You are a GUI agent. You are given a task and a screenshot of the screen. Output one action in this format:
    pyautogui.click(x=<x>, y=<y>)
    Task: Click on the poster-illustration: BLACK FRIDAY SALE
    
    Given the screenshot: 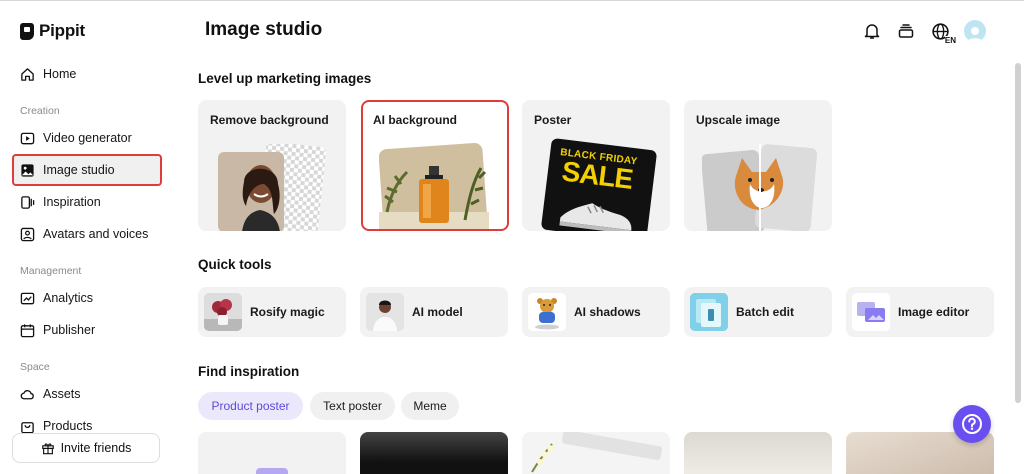 What is the action you would take?
    pyautogui.click(x=599, y=184)
    